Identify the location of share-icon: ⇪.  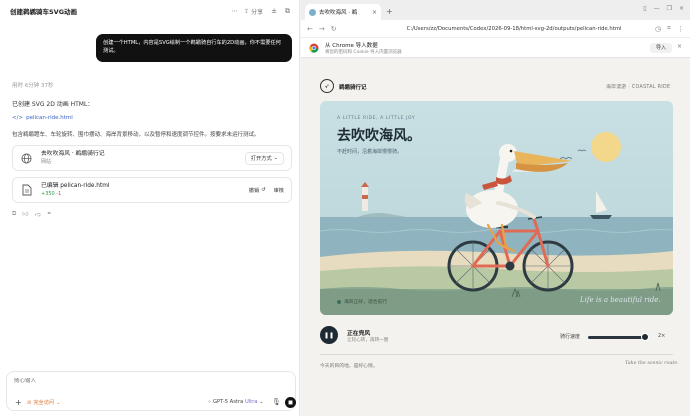
(247, 11).